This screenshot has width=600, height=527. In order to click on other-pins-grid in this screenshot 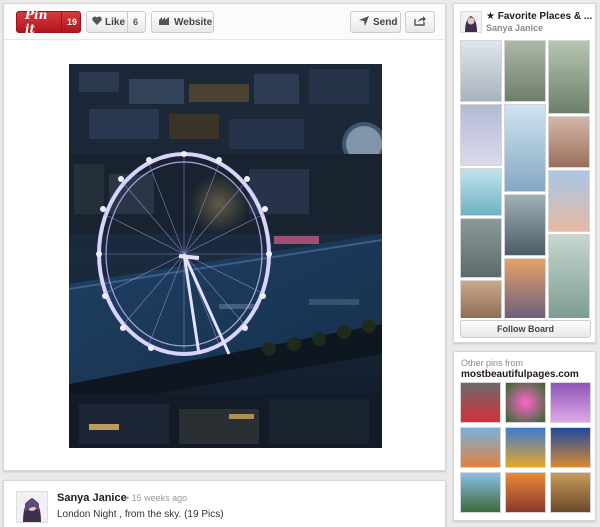, I will do `click(525, 449)`.